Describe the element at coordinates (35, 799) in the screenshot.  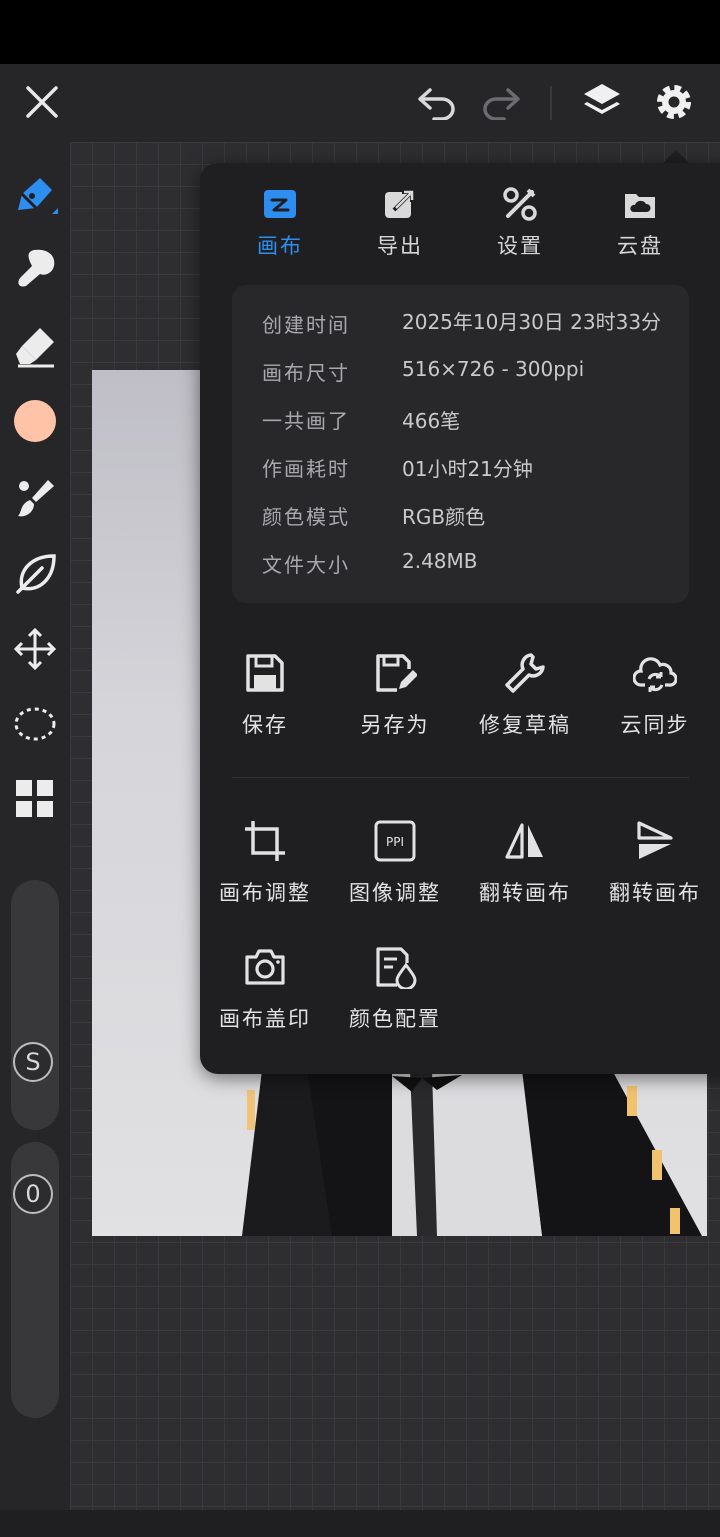
I see `grid-menu-icon` at that location.